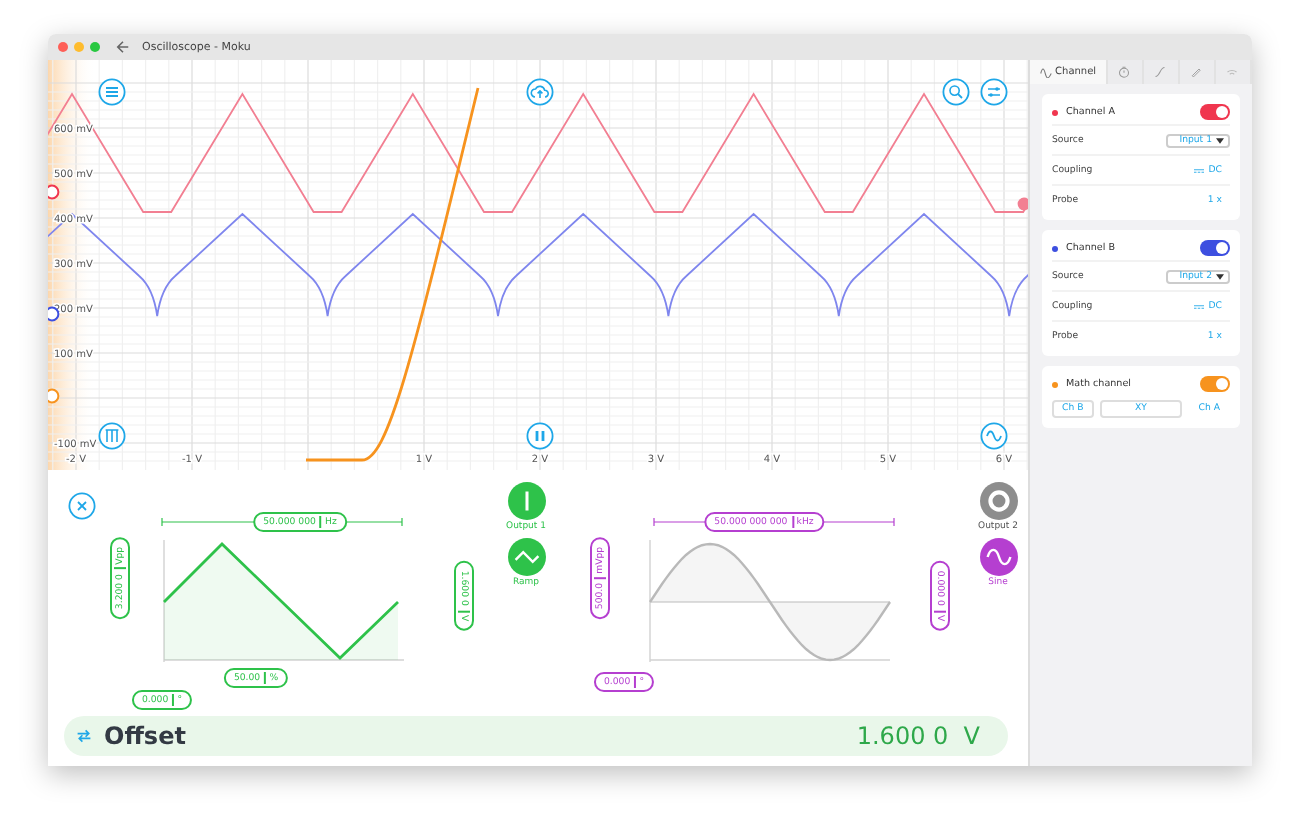 Image resolution: width=1298 pixels, height=828 pixels. I want to click on close-window-icon, so click(63, 47).